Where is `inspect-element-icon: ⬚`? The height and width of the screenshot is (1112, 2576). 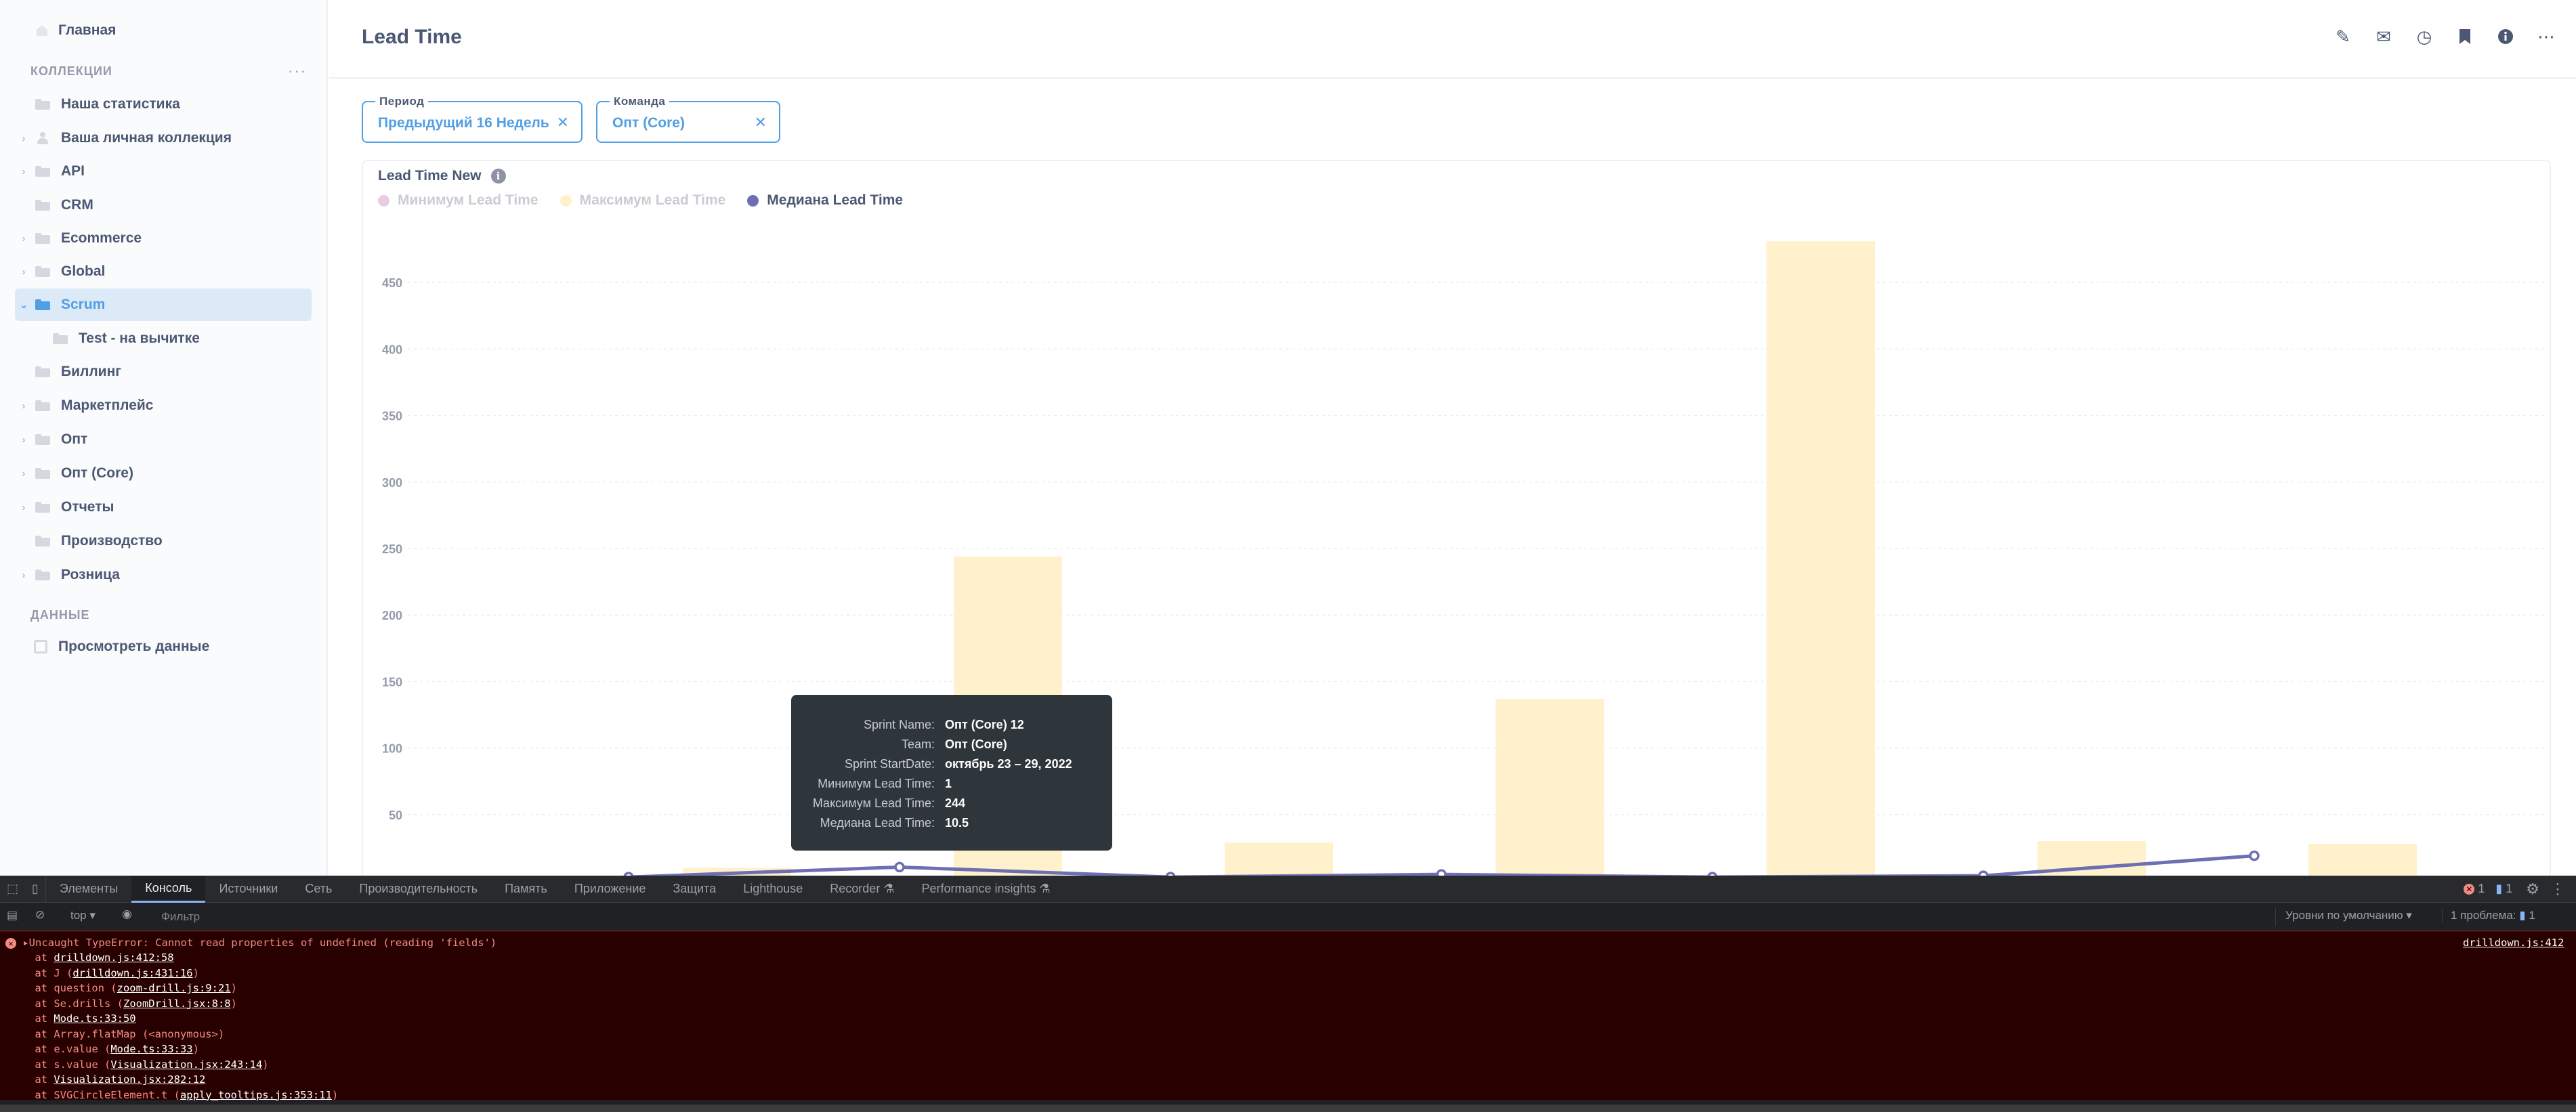
inspect-element-icon: ⬚ is located at coordinates (13, 889).